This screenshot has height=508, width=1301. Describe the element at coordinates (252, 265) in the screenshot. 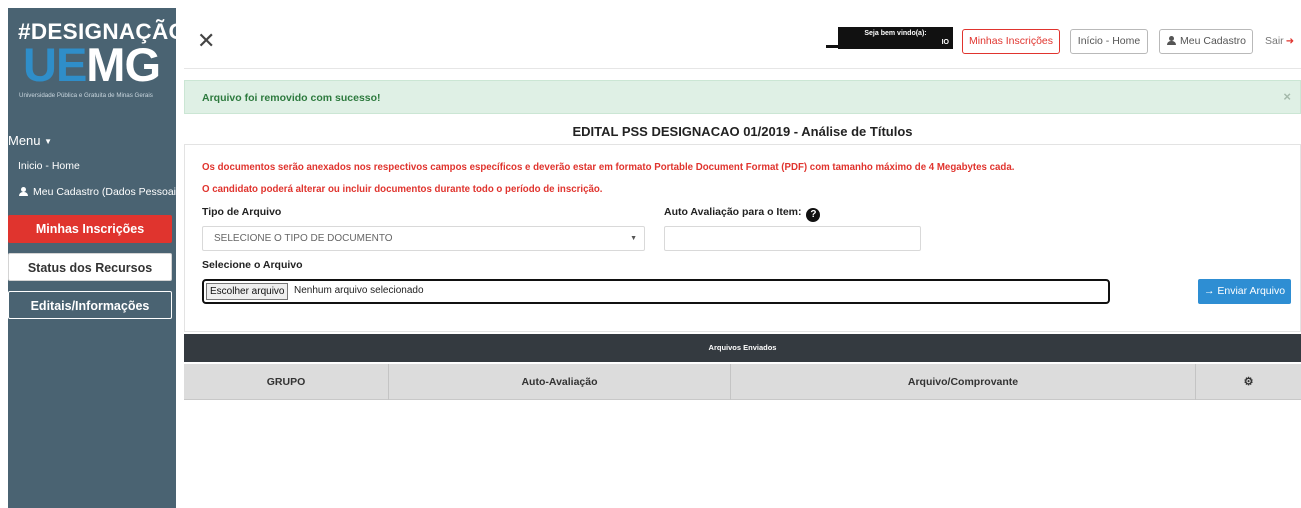

I see `select-file-label: Selecione o Arquivo` at that location.